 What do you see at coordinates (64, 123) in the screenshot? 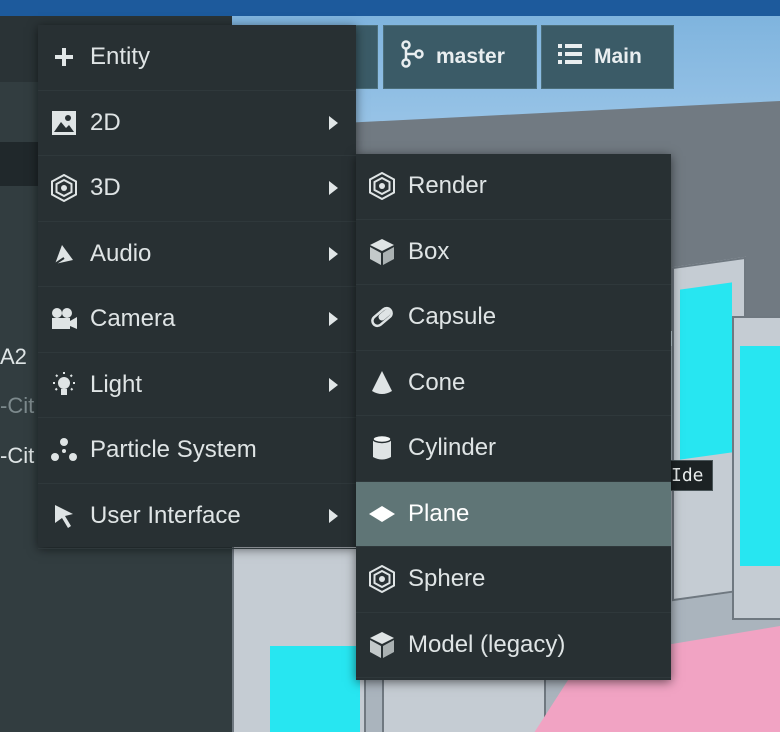
I see `image-icon` at bounding box center [64, 123].